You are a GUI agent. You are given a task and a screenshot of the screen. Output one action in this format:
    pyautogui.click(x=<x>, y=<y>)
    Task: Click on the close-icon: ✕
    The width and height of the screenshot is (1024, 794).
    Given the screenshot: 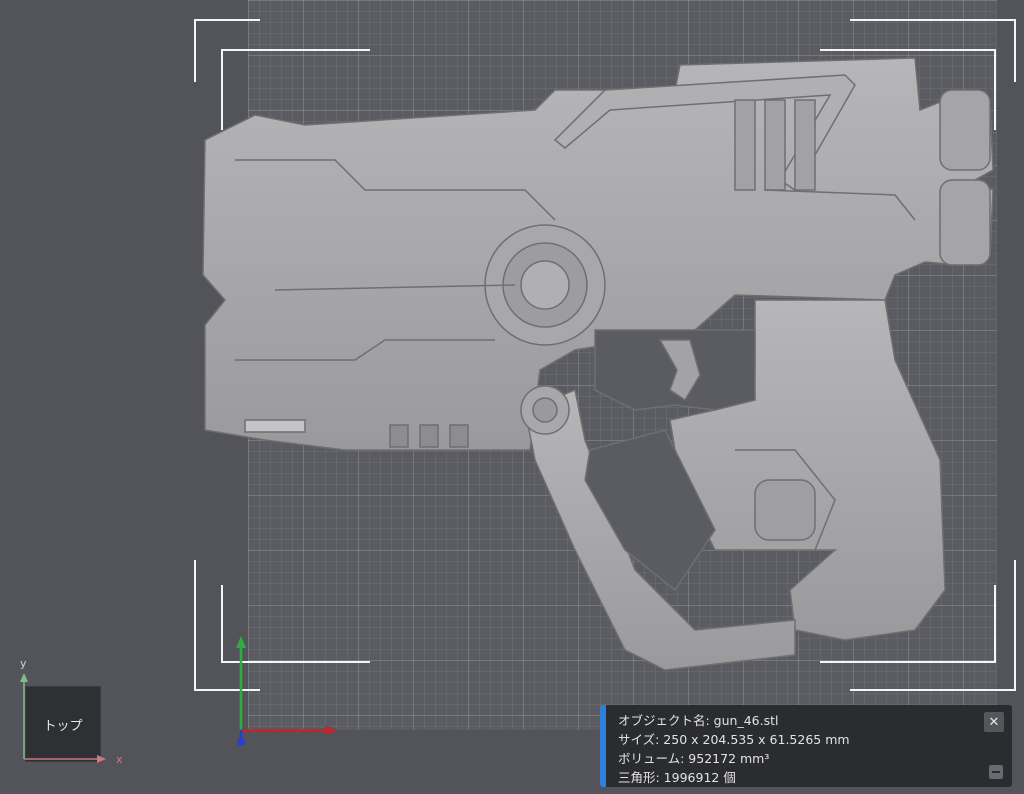 What is the action you would take?
    pyautogui.click(x=994, y=722)
    